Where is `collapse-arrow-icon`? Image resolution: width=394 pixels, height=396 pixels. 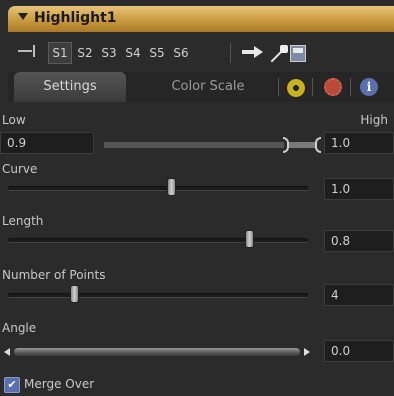
collapse-arrow-icon is located at coordinates (23, 16).